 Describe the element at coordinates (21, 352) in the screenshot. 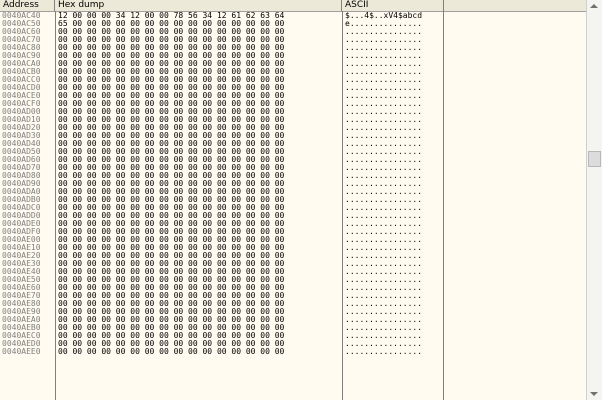

I see `address-cell: 0040AEE0` at that location.